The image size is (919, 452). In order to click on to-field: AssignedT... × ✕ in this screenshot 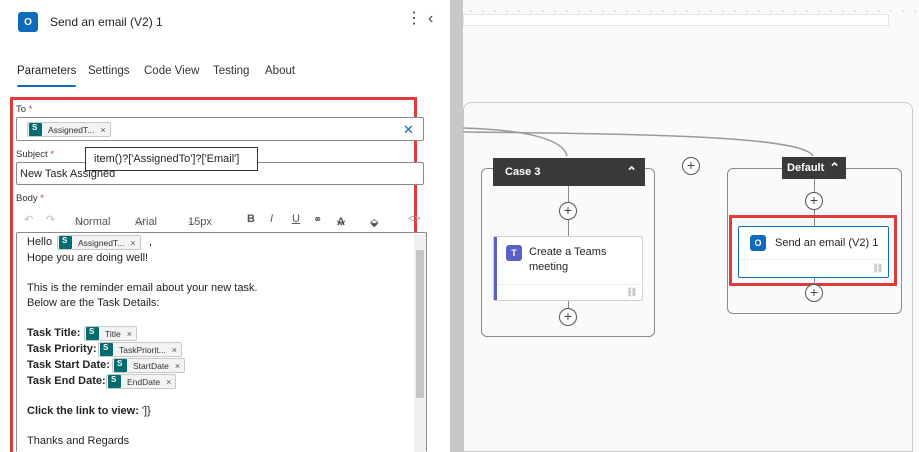, I will do `click(220, 129)`.